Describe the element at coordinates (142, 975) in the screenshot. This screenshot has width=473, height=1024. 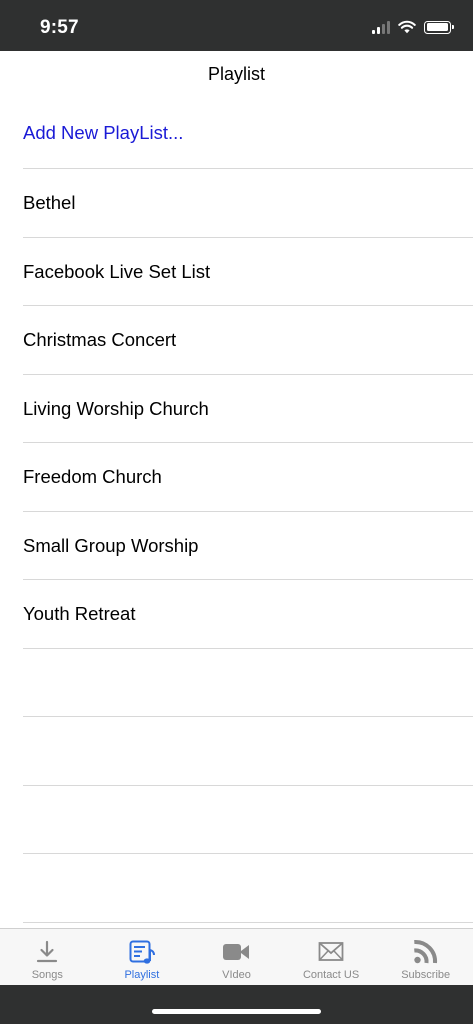
I see `tab-label: Playlist` at that location.